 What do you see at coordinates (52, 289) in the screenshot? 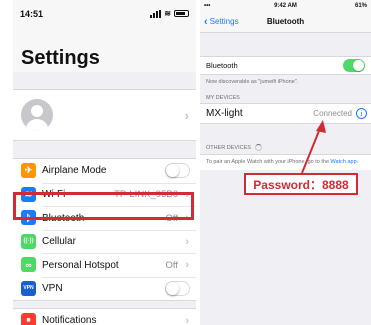
I see `row-label: VPN` at bounding box center [52, 289].